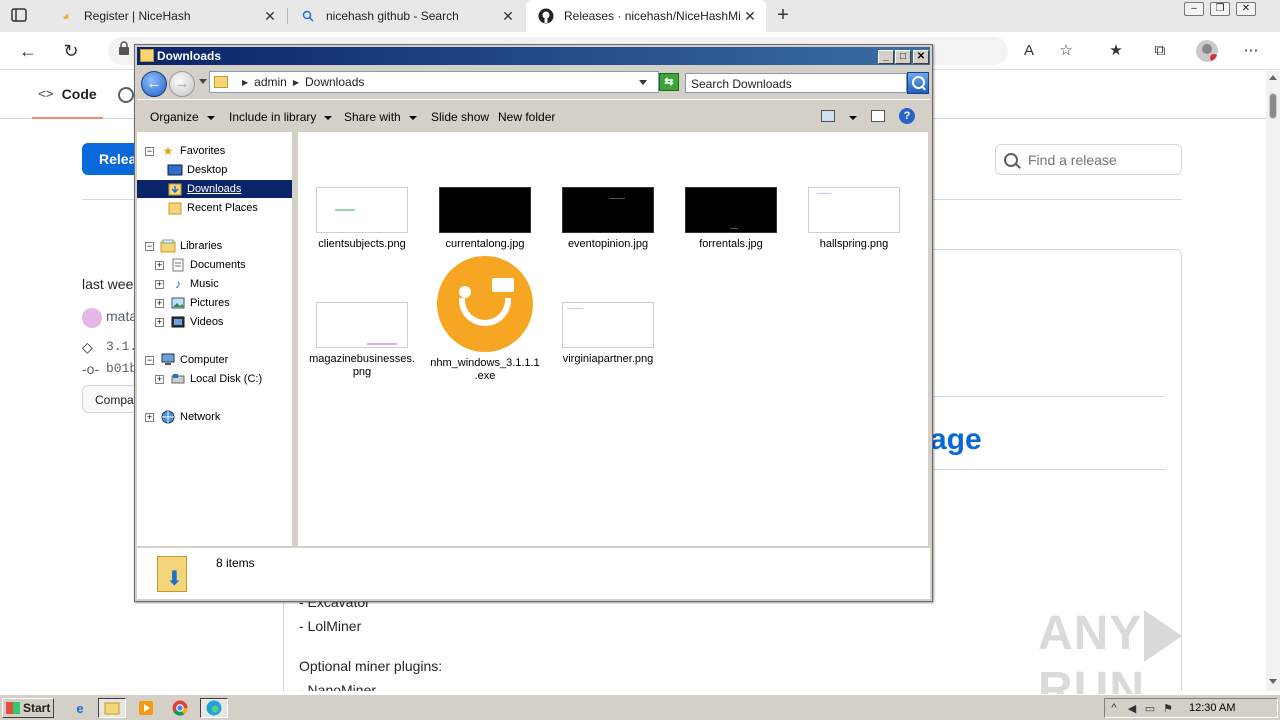  What do you see at coordinates (214, 189) in the screenshot?
I see `tree-downloads: Downloads` at bounding box center [214, 189].